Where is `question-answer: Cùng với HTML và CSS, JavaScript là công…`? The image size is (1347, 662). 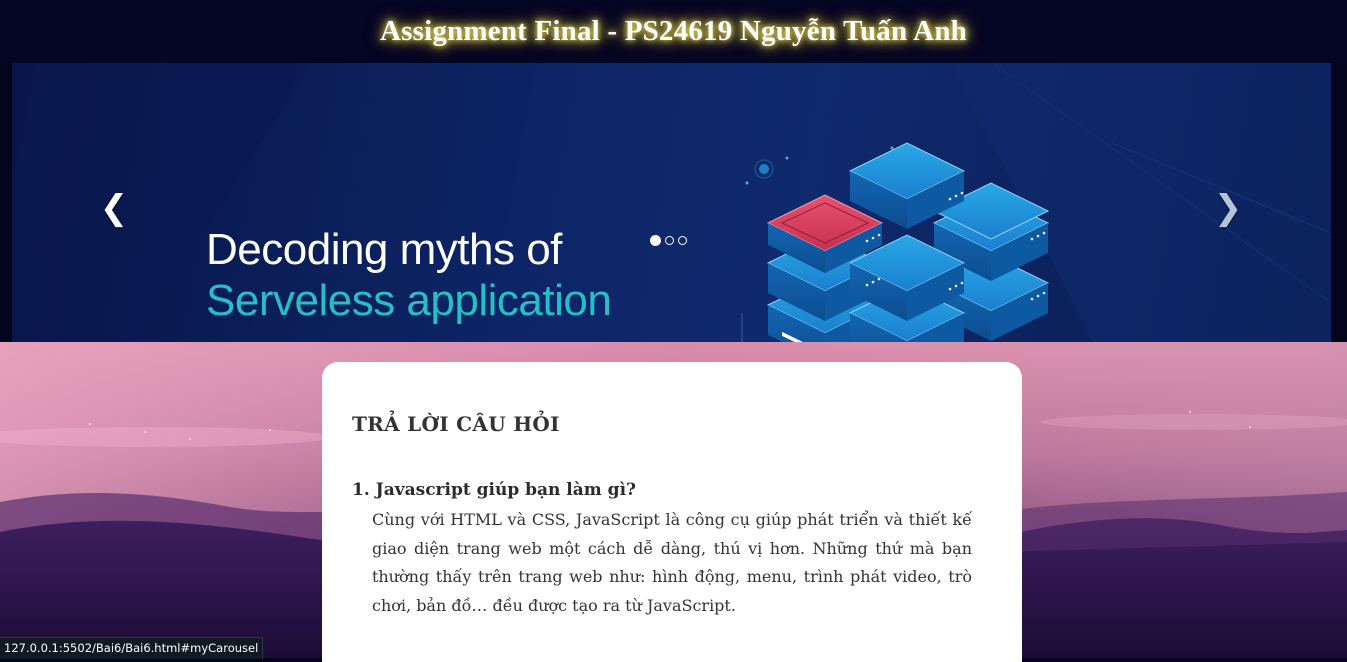 question-answer: Cùng với HTML và CSS, JavaScript là công… is located at coordinates (672, 562).